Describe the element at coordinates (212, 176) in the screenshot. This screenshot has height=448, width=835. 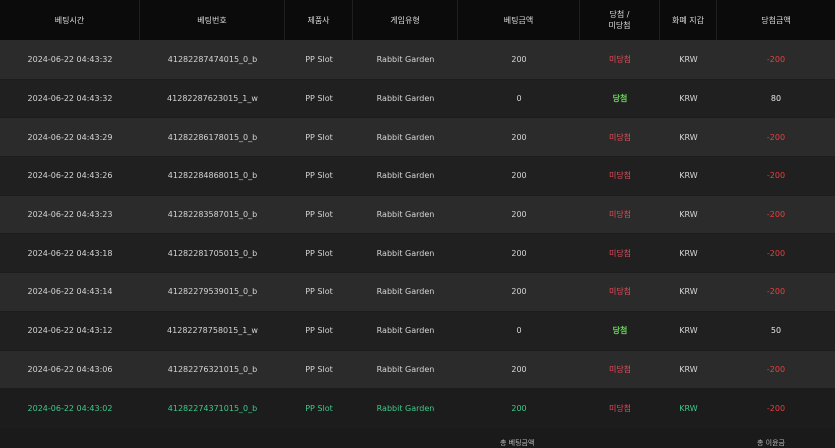
I see `cell-bet-id: 41282284868015_0_b` at that location.